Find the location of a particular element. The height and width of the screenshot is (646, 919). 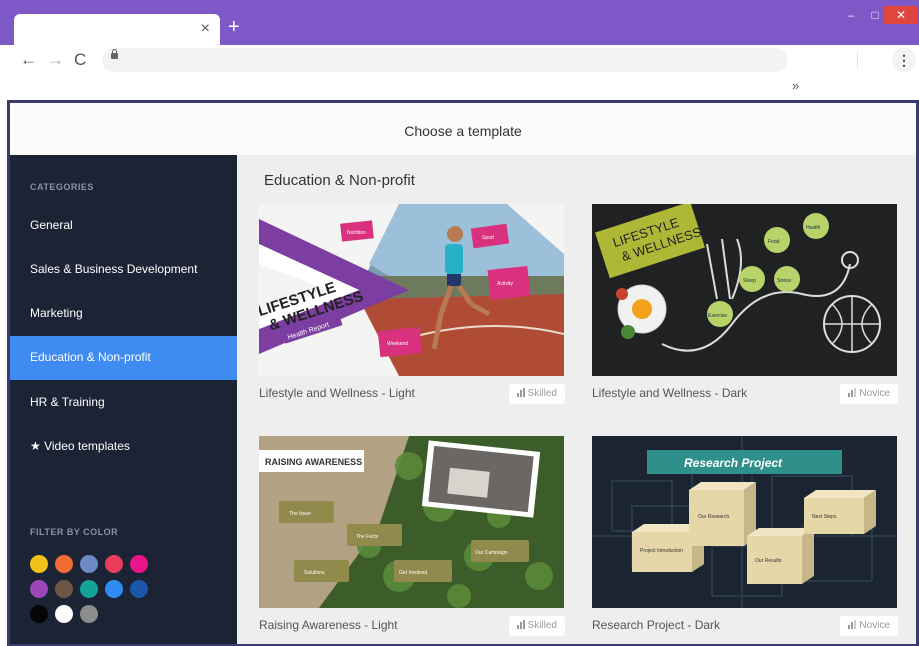

bookmarks-bar: » is located at coordinates (459, 87).